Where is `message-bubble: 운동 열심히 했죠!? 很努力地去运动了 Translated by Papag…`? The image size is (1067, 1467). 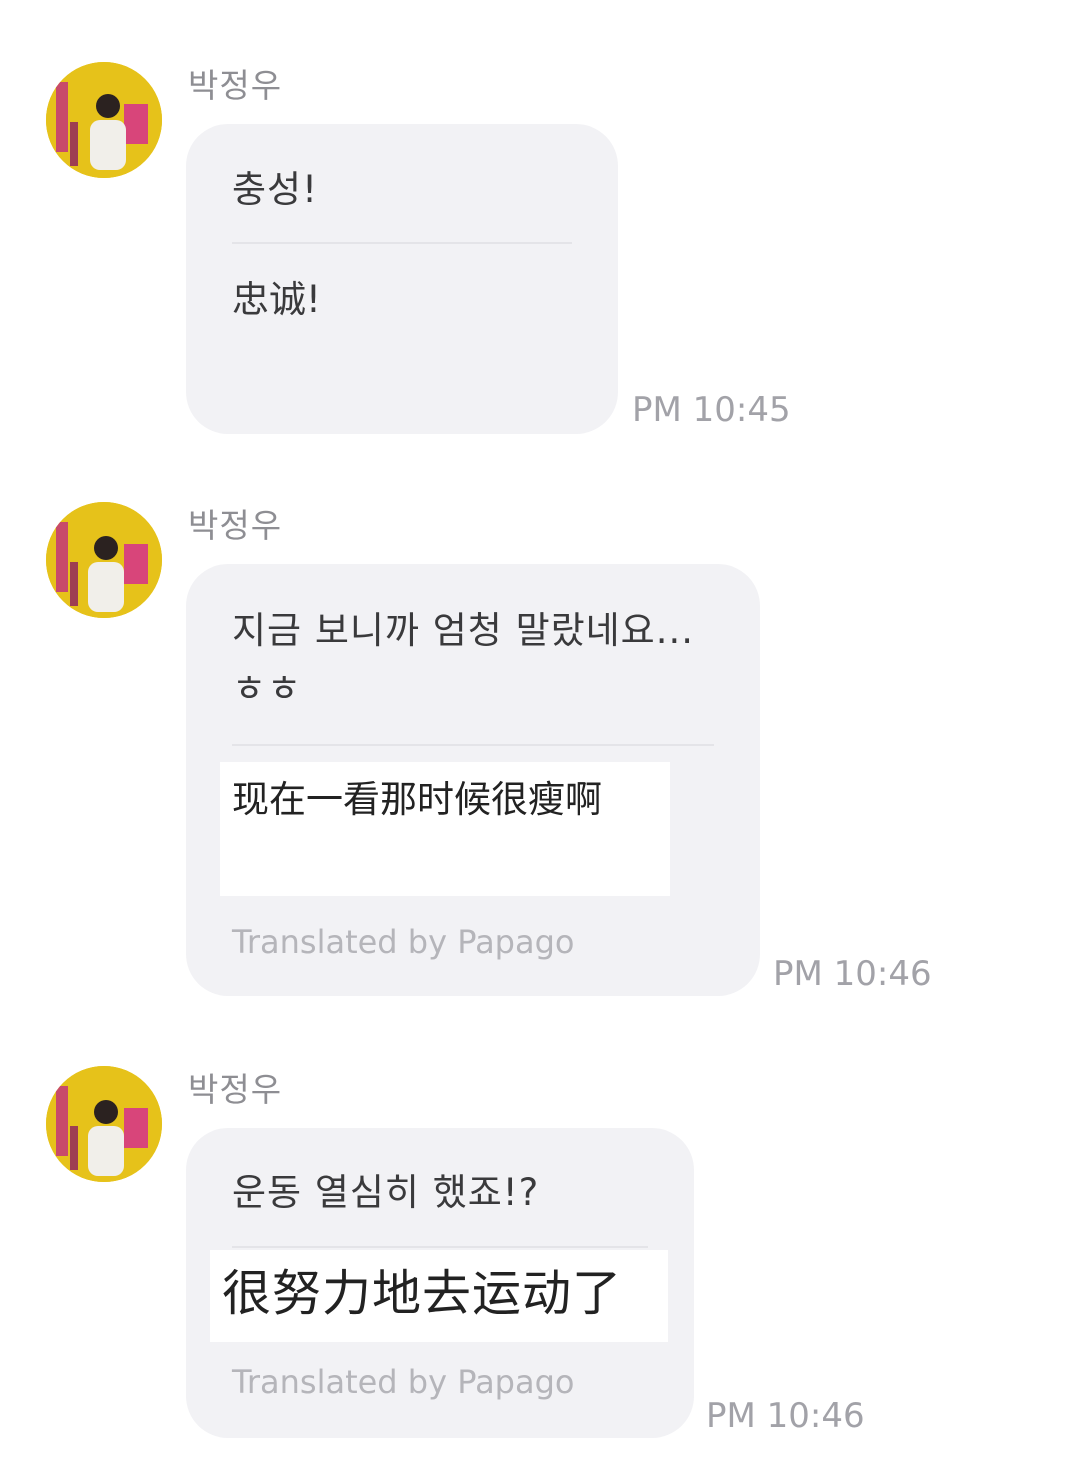
message-bubble: 운동 열심히 했죠!? 很努力地去运动了 Translated by Papag… is located at coordinates (440, 1283).